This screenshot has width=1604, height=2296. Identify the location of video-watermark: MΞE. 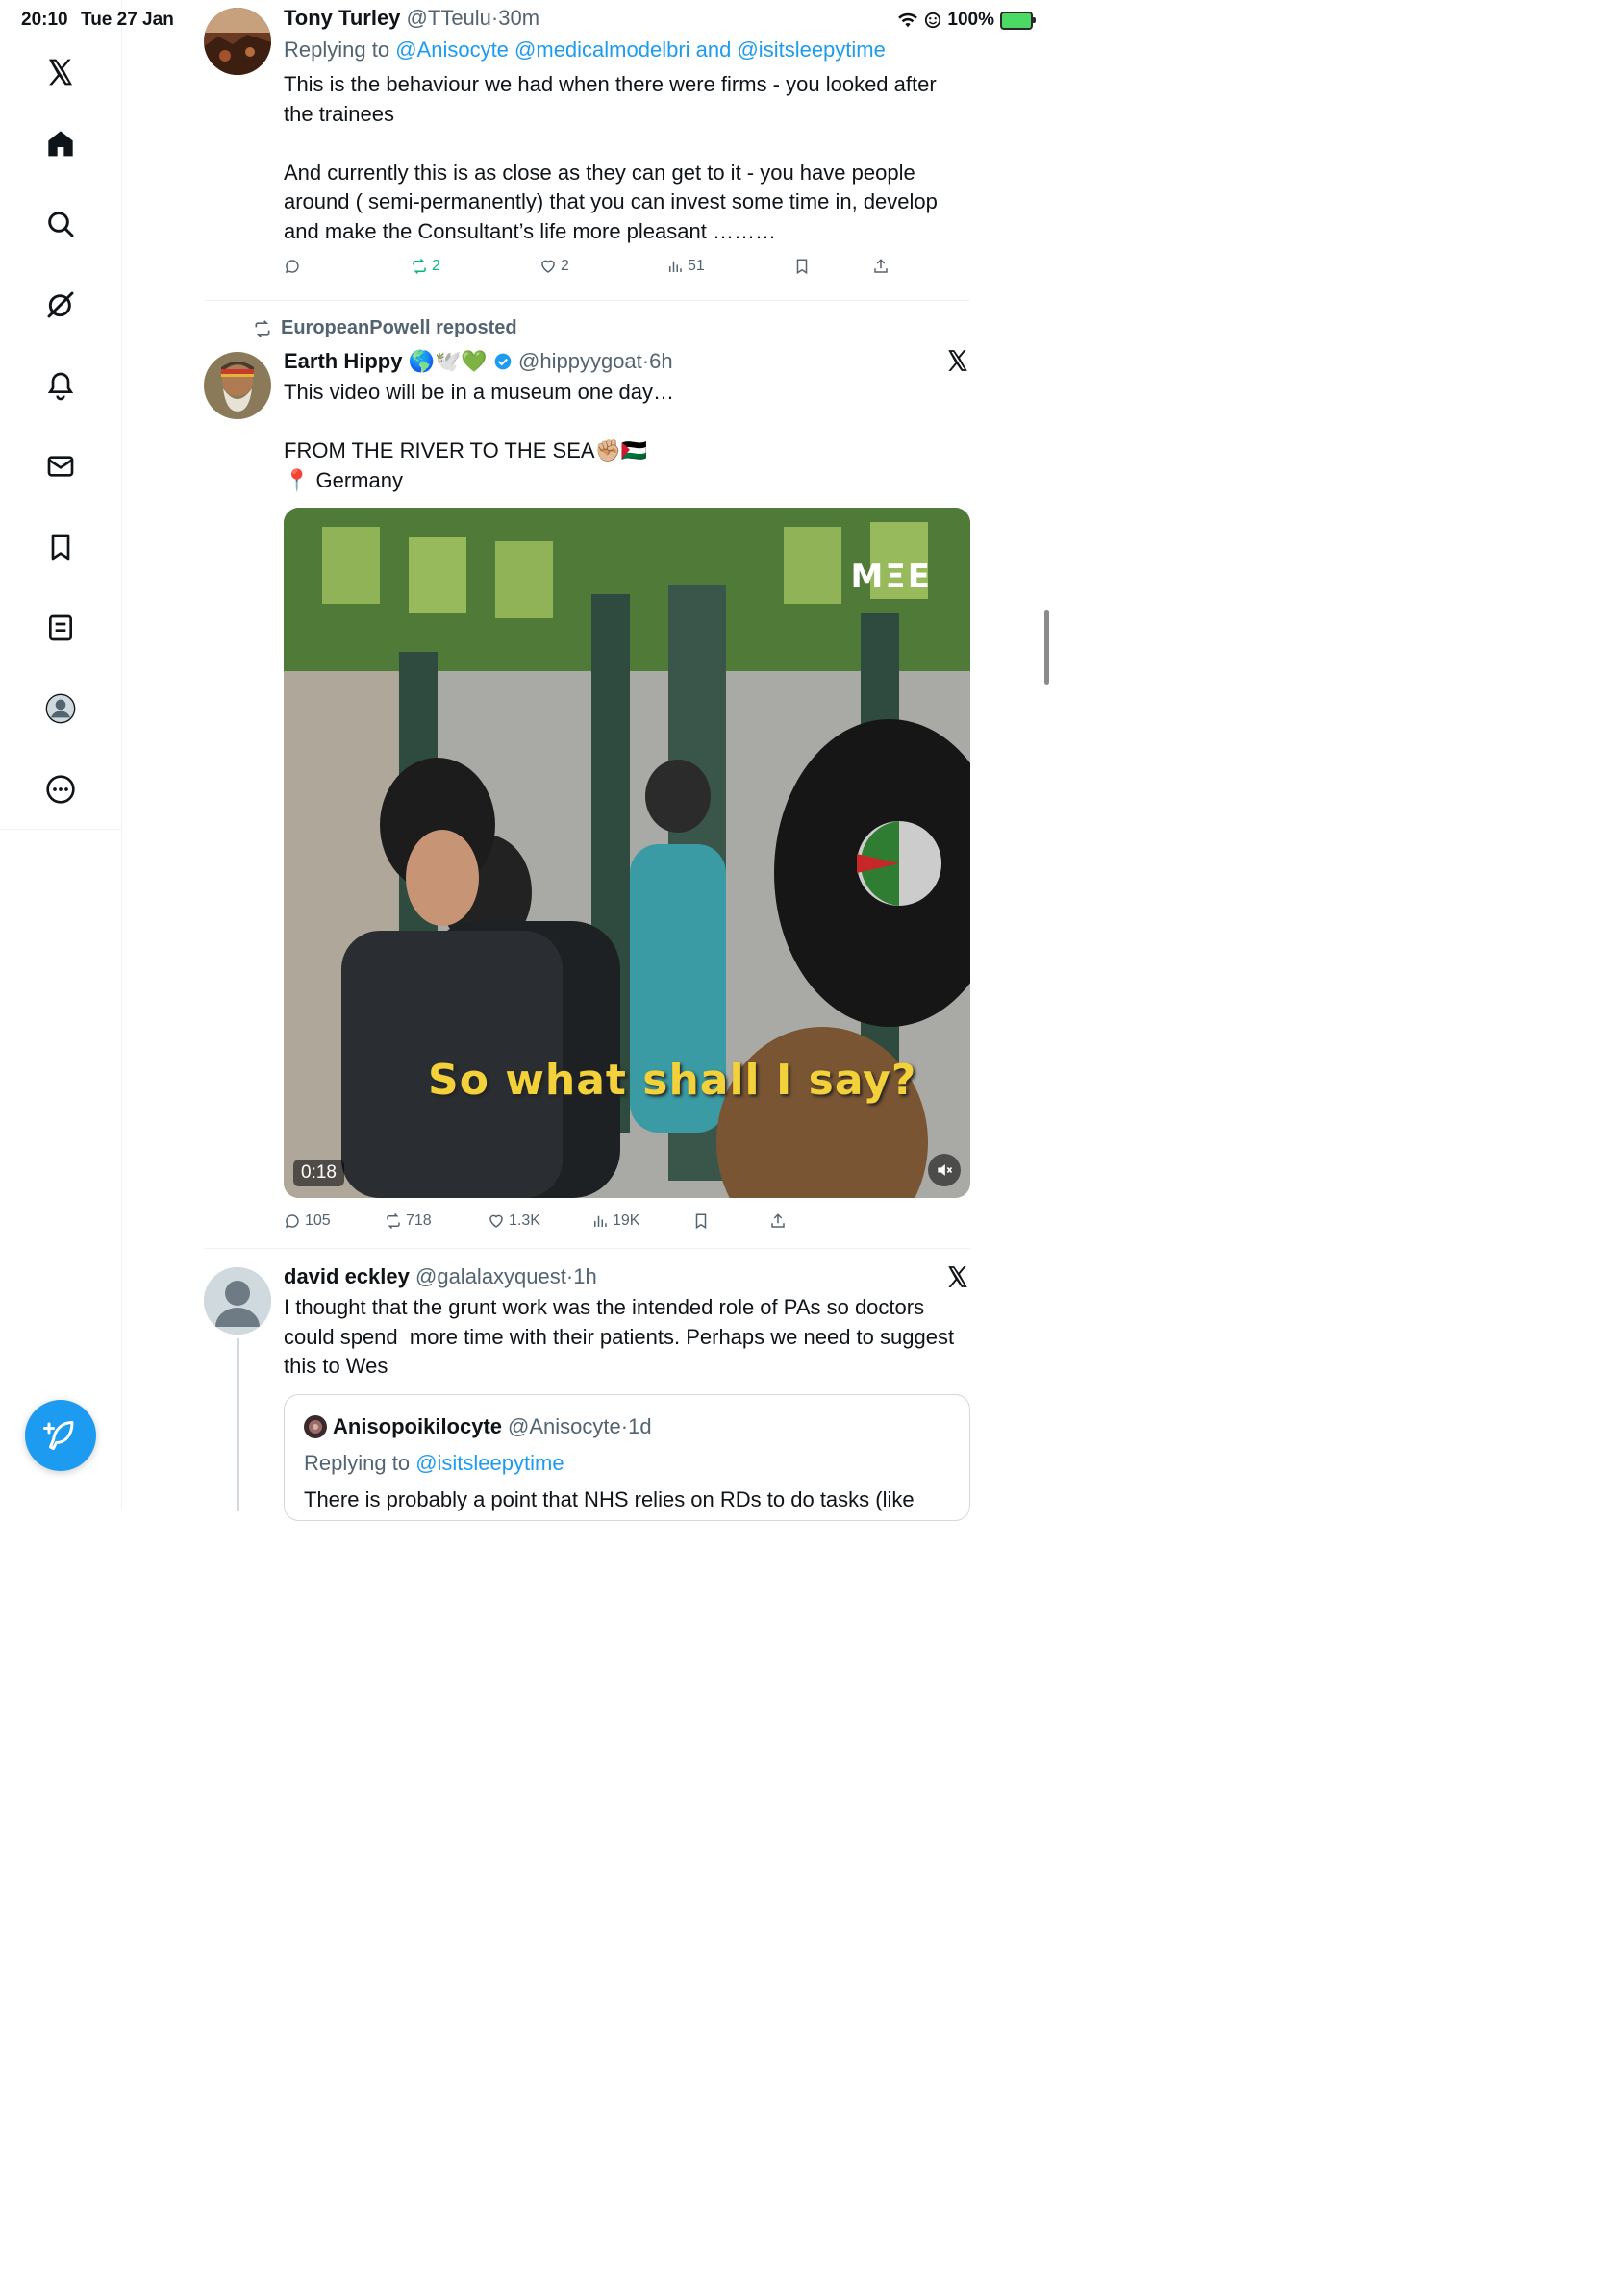
(891, 577).